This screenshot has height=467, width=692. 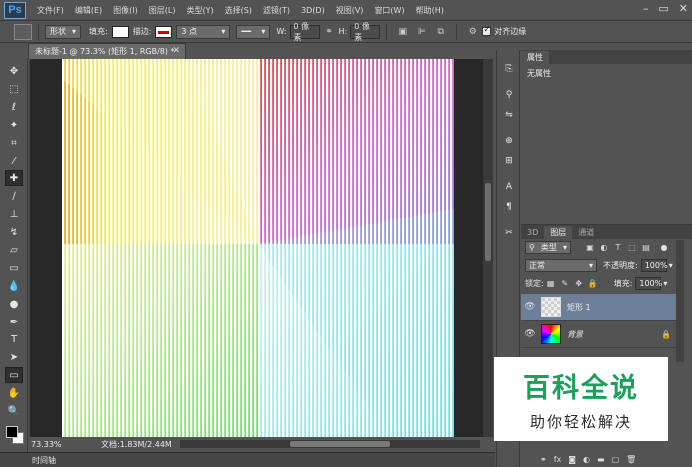 What do you see at coordinates (440, 31) in the screenshot?
I see `path-arrangement-icon: ⧉` at bounding box center [440, 31].